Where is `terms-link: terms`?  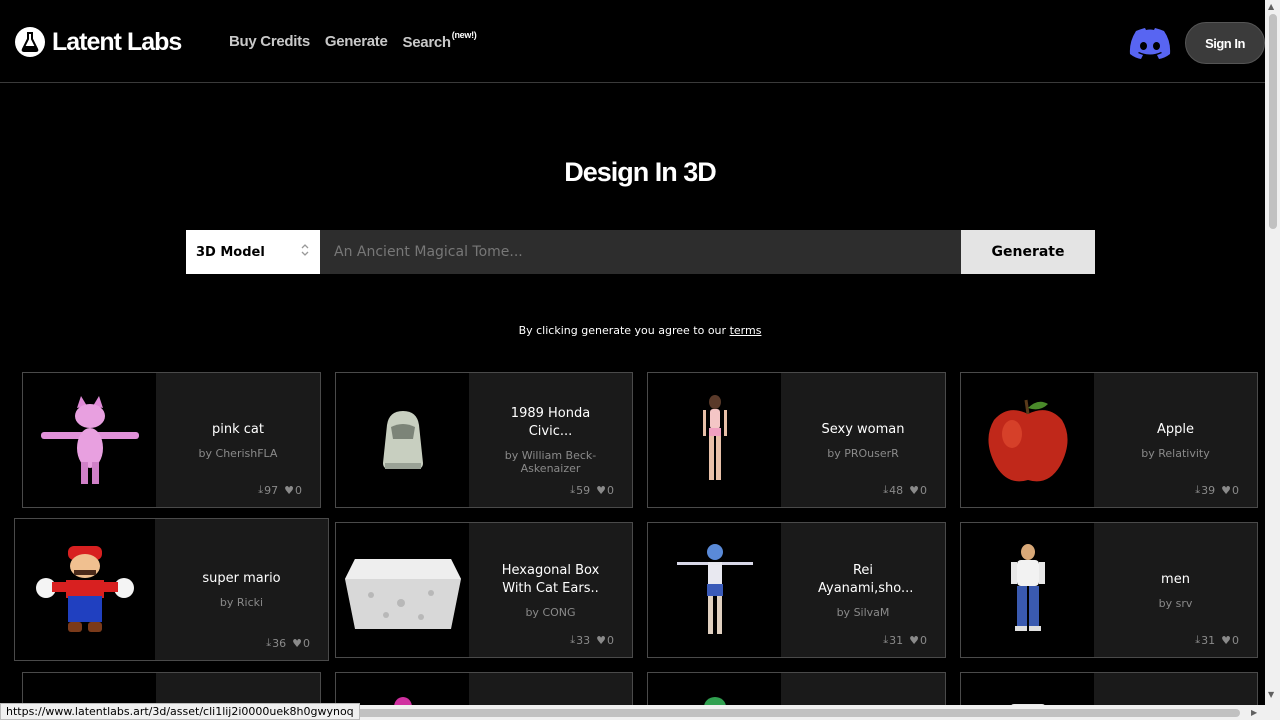 terms-link: terms is located at coordinates (746, 330).